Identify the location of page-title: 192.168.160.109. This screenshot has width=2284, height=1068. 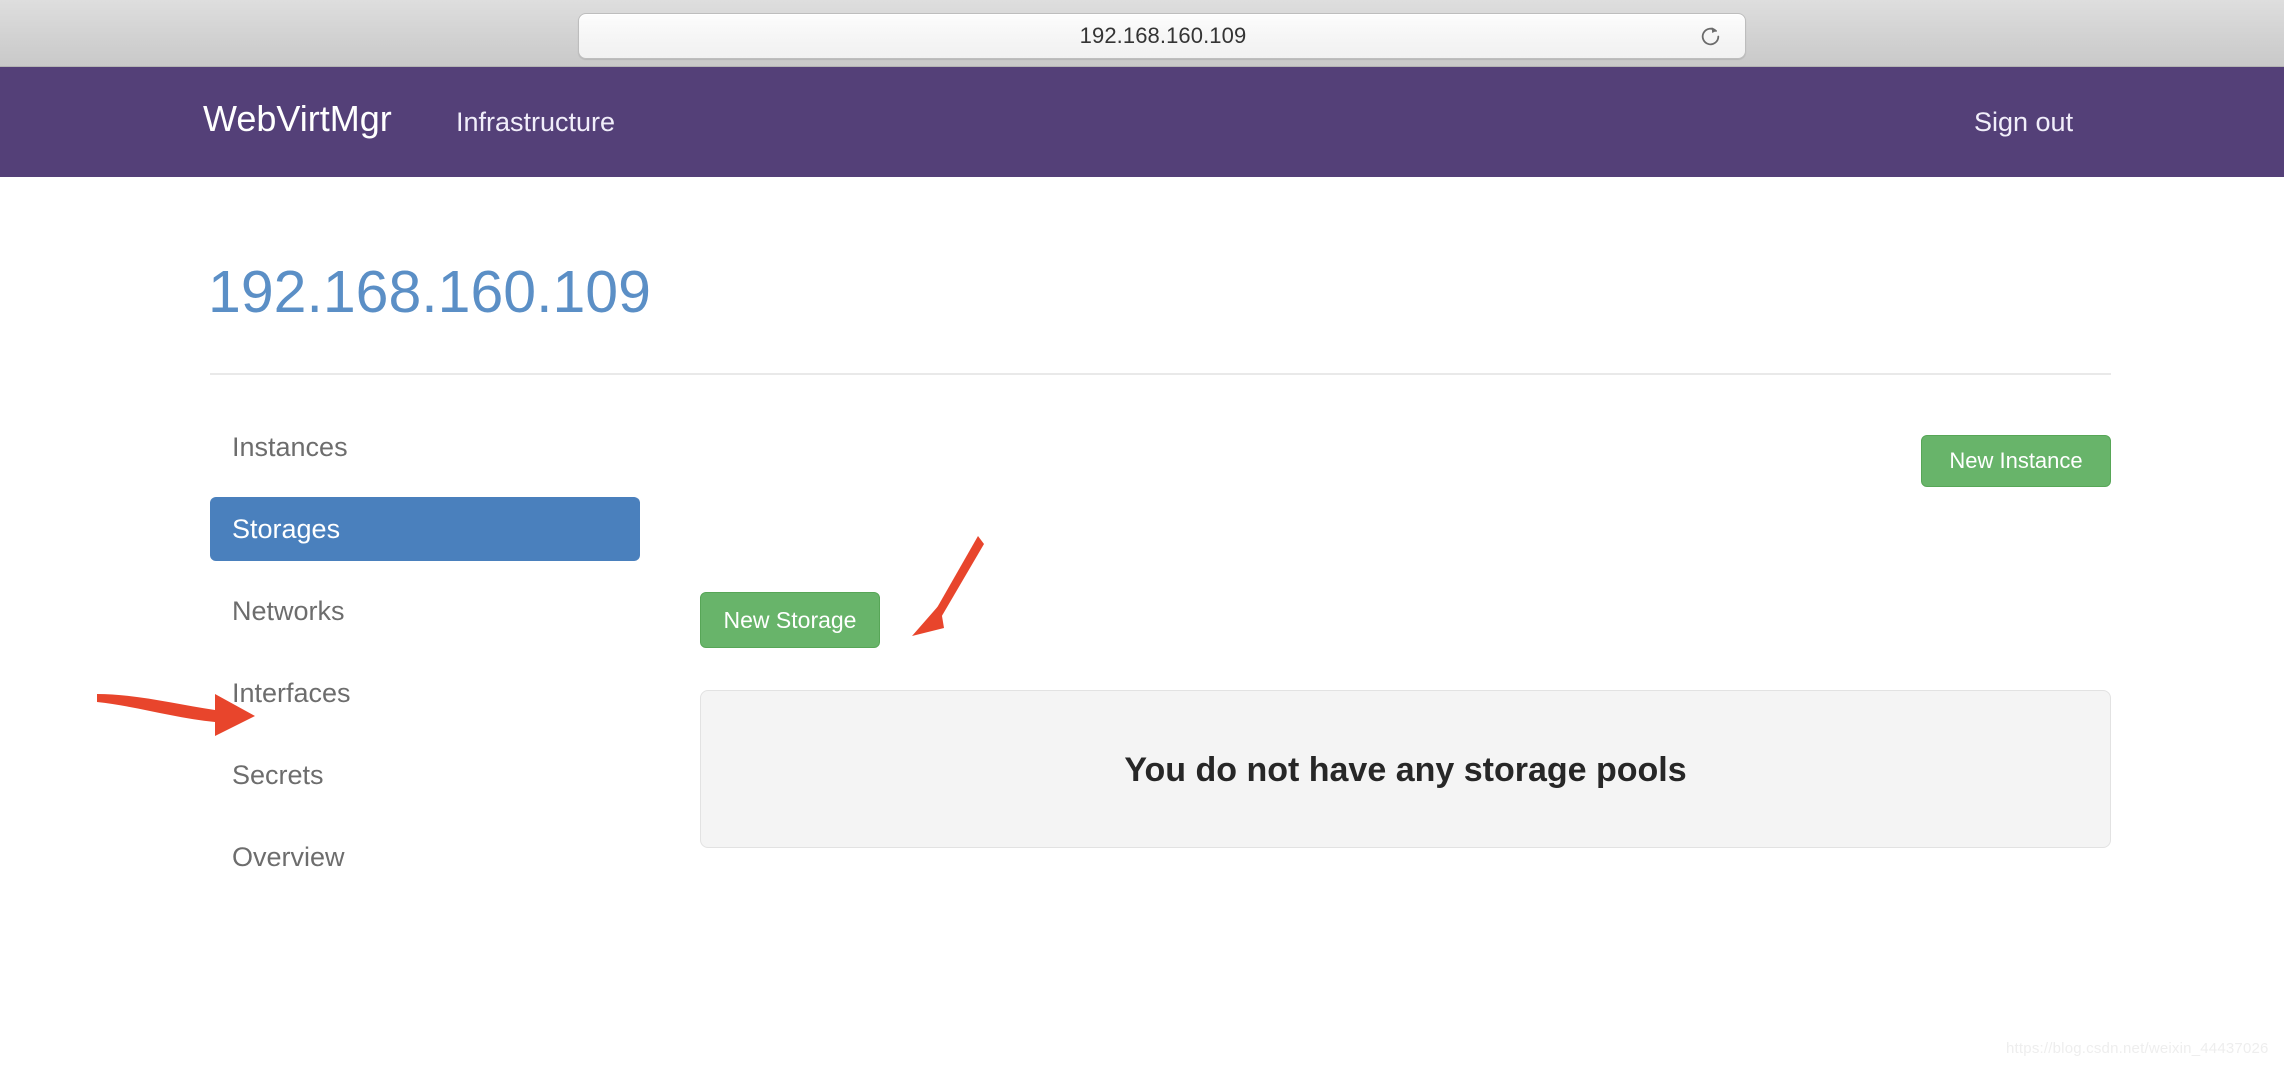
(429, 292).